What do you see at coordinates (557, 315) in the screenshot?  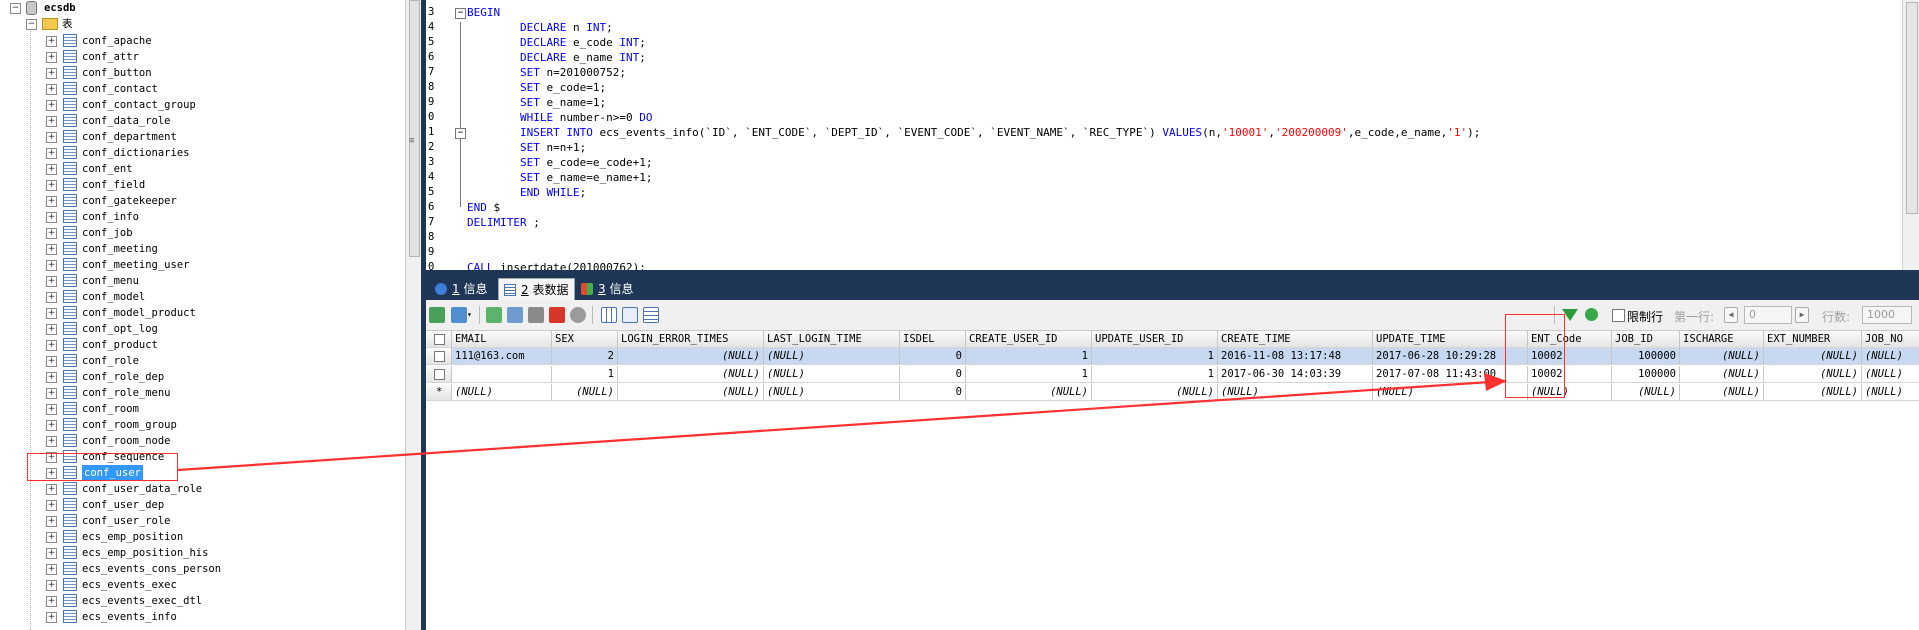 I see `delete-icon` at bounding box center [557, 315].